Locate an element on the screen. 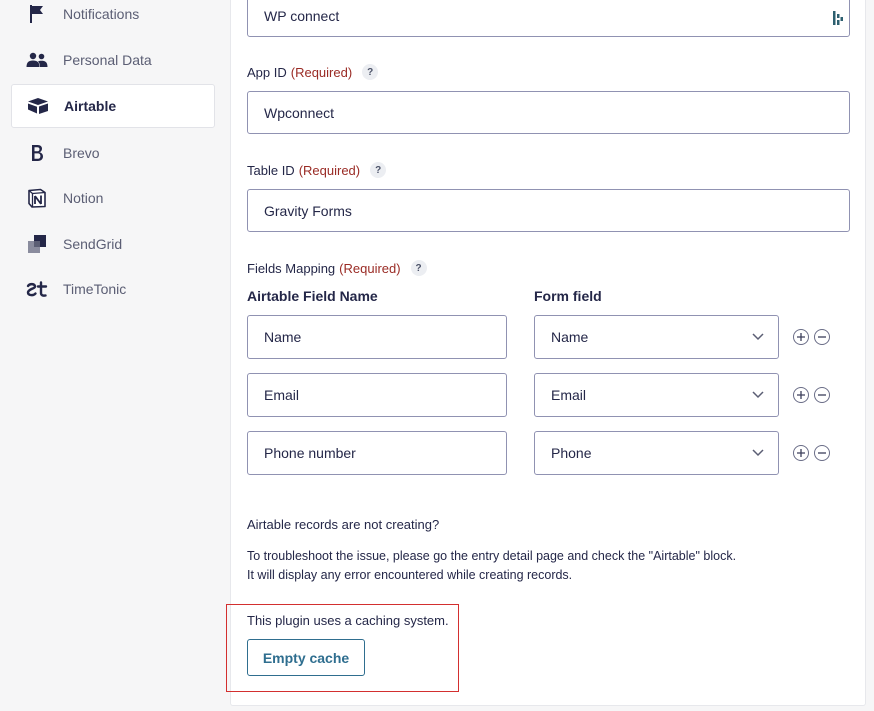 The width and height of the screenshot is (874, 711). table-id-input: Gravity Forms is located at coordinates (548, 210).